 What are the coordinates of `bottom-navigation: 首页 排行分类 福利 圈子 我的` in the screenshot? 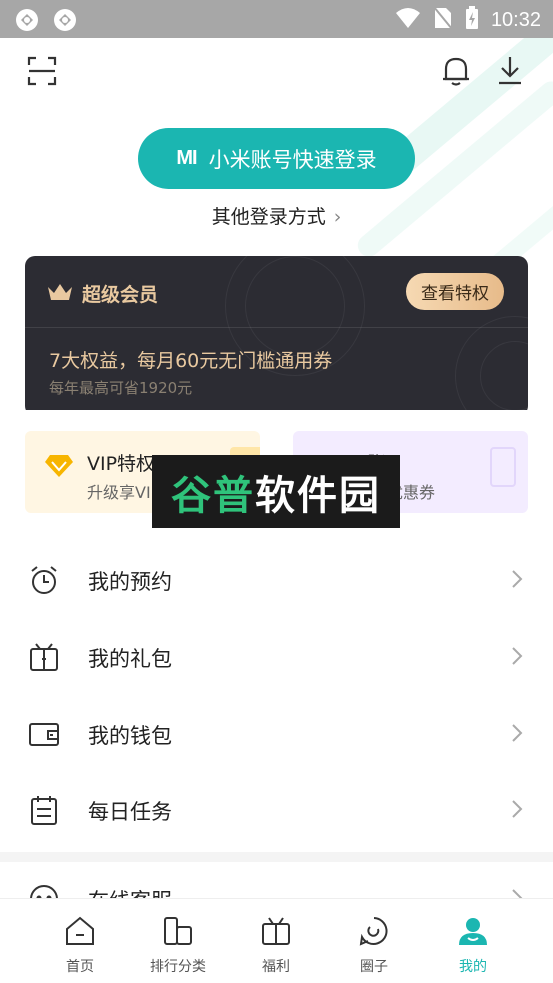 It's located at (276, 940).